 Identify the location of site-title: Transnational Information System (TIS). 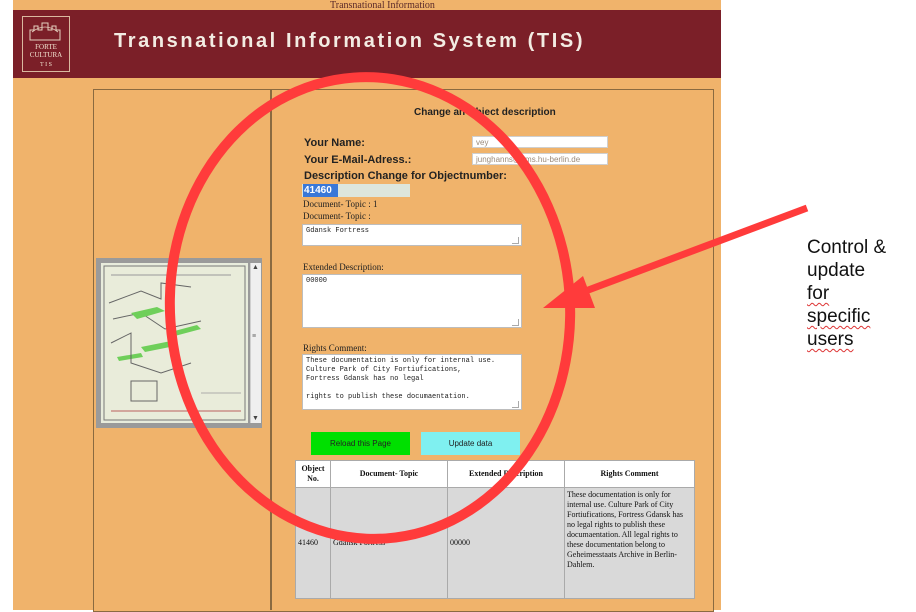
(350, 41).